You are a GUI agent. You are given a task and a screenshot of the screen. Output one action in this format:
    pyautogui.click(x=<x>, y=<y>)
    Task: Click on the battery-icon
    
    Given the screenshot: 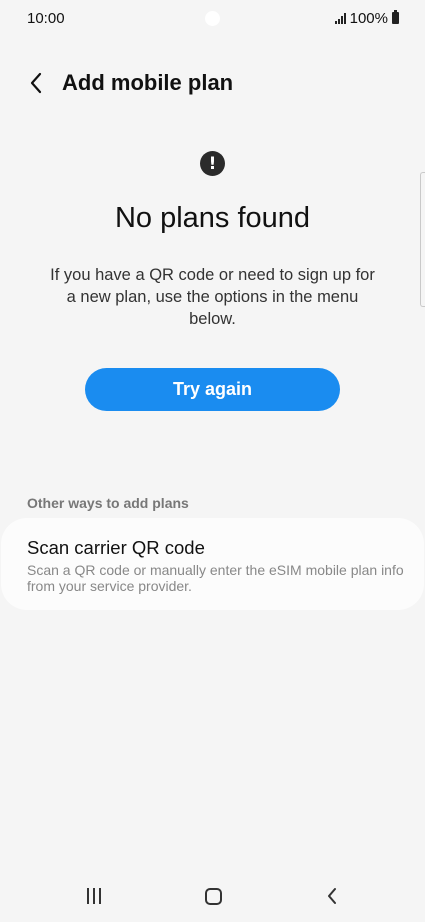 What is the action you would take?
    pyautogui.click(x=395, y=17)
    